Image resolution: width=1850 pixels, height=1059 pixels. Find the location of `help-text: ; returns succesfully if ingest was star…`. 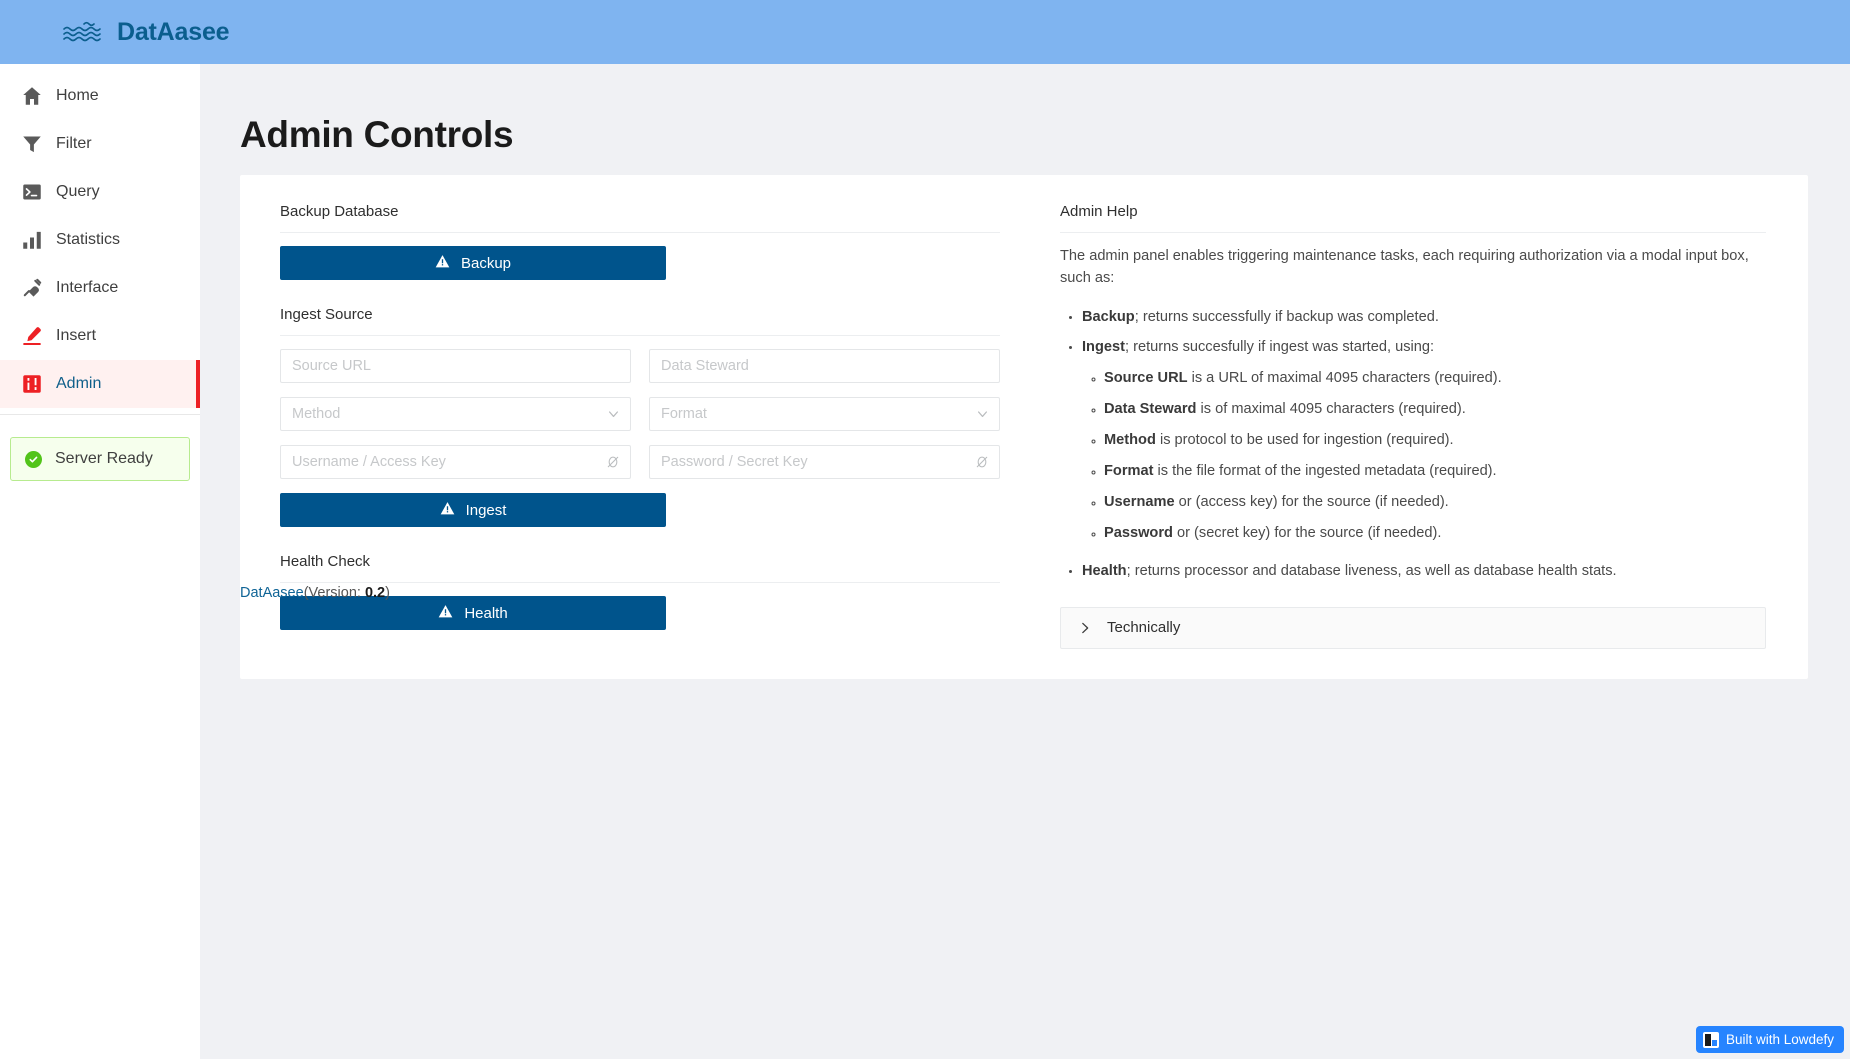

help-text: ; returns succesfully if ingest was star… is located at coordinates (1279, 346).